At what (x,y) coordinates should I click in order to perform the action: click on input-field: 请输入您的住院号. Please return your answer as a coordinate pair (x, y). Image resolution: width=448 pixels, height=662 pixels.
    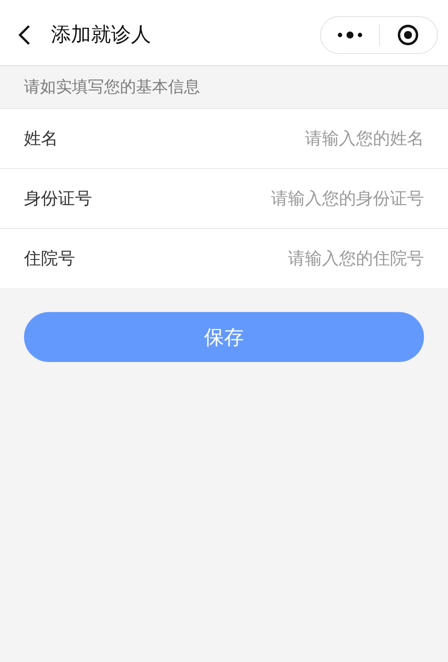
    Looking at the image, I should click on (249, 258).